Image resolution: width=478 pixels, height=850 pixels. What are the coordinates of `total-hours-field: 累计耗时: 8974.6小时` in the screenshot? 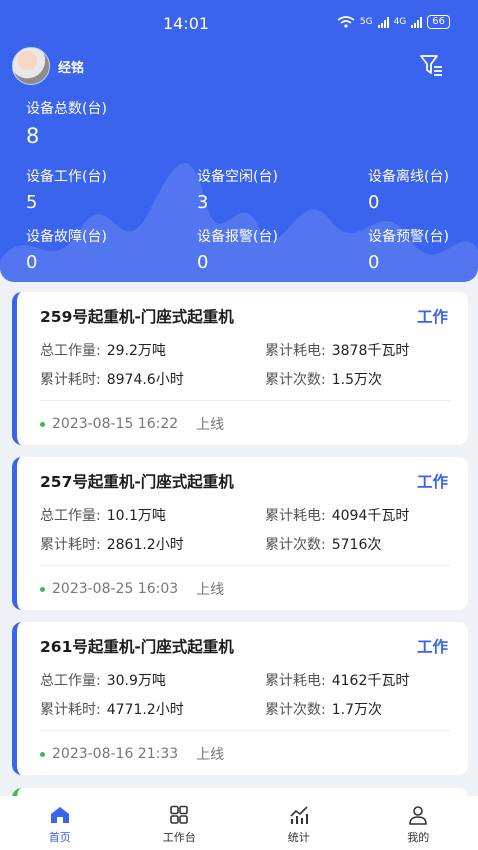 It's located at (112, 379).